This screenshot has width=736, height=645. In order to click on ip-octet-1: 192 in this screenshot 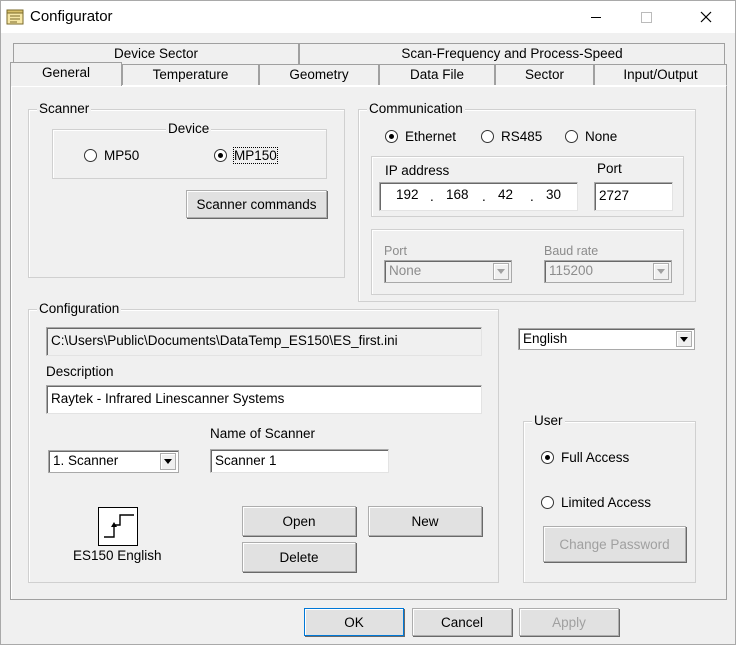, I will do `click(407, 194)`.